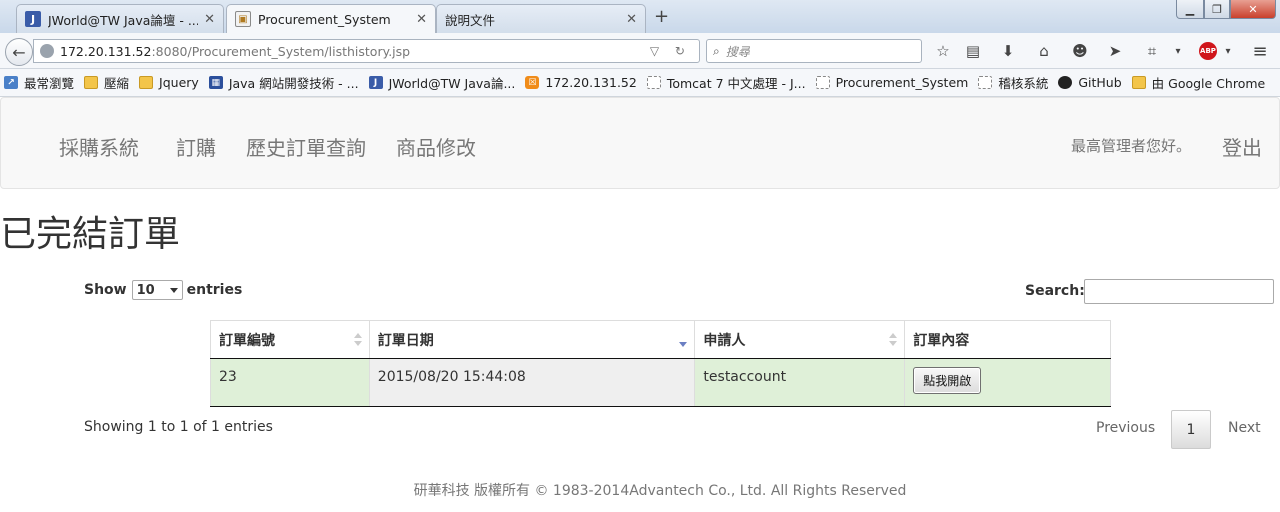 This screenshot has width=1280, height=512. What do you see at coordinates (290, 382) in the screenshot?
I see `cell-order-id: 23` at bounding box center [290, 382].